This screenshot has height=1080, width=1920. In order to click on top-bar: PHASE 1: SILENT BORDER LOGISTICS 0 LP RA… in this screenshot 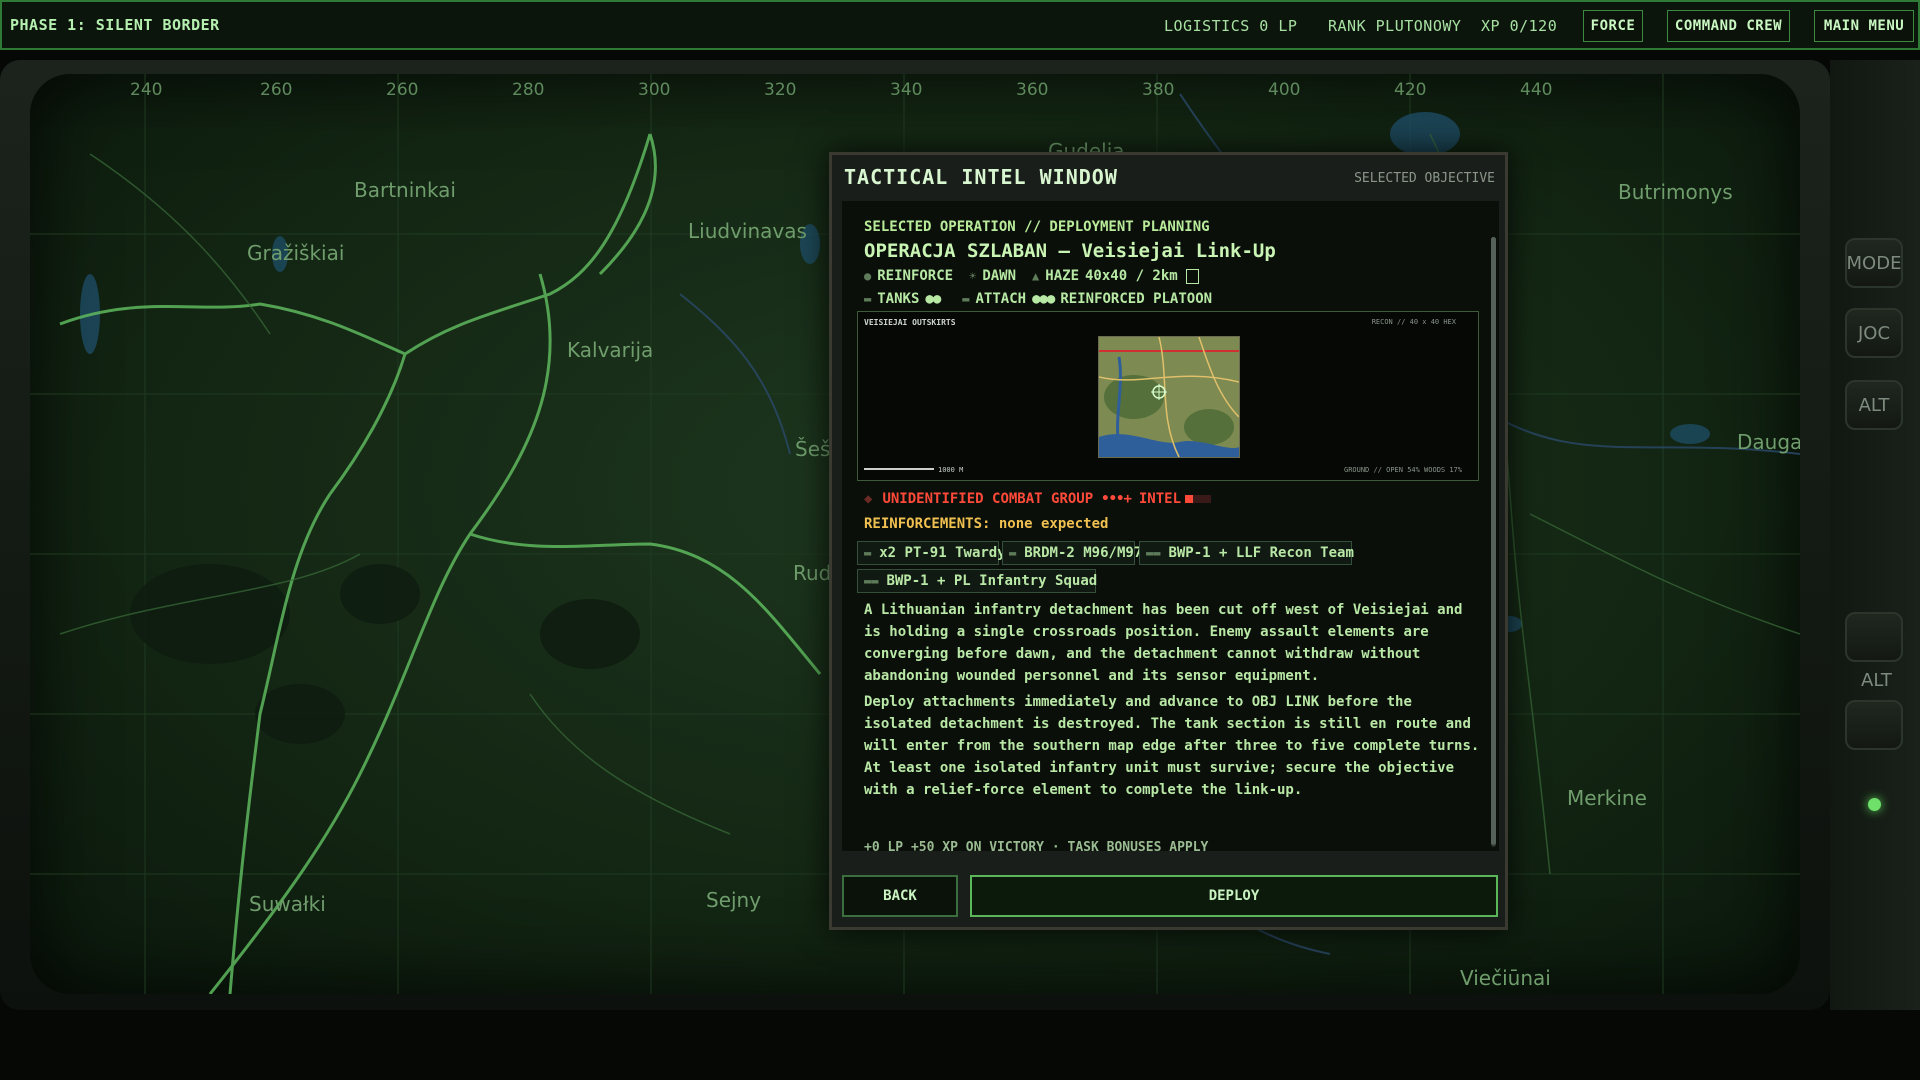, I will do `click(960, 25)`.